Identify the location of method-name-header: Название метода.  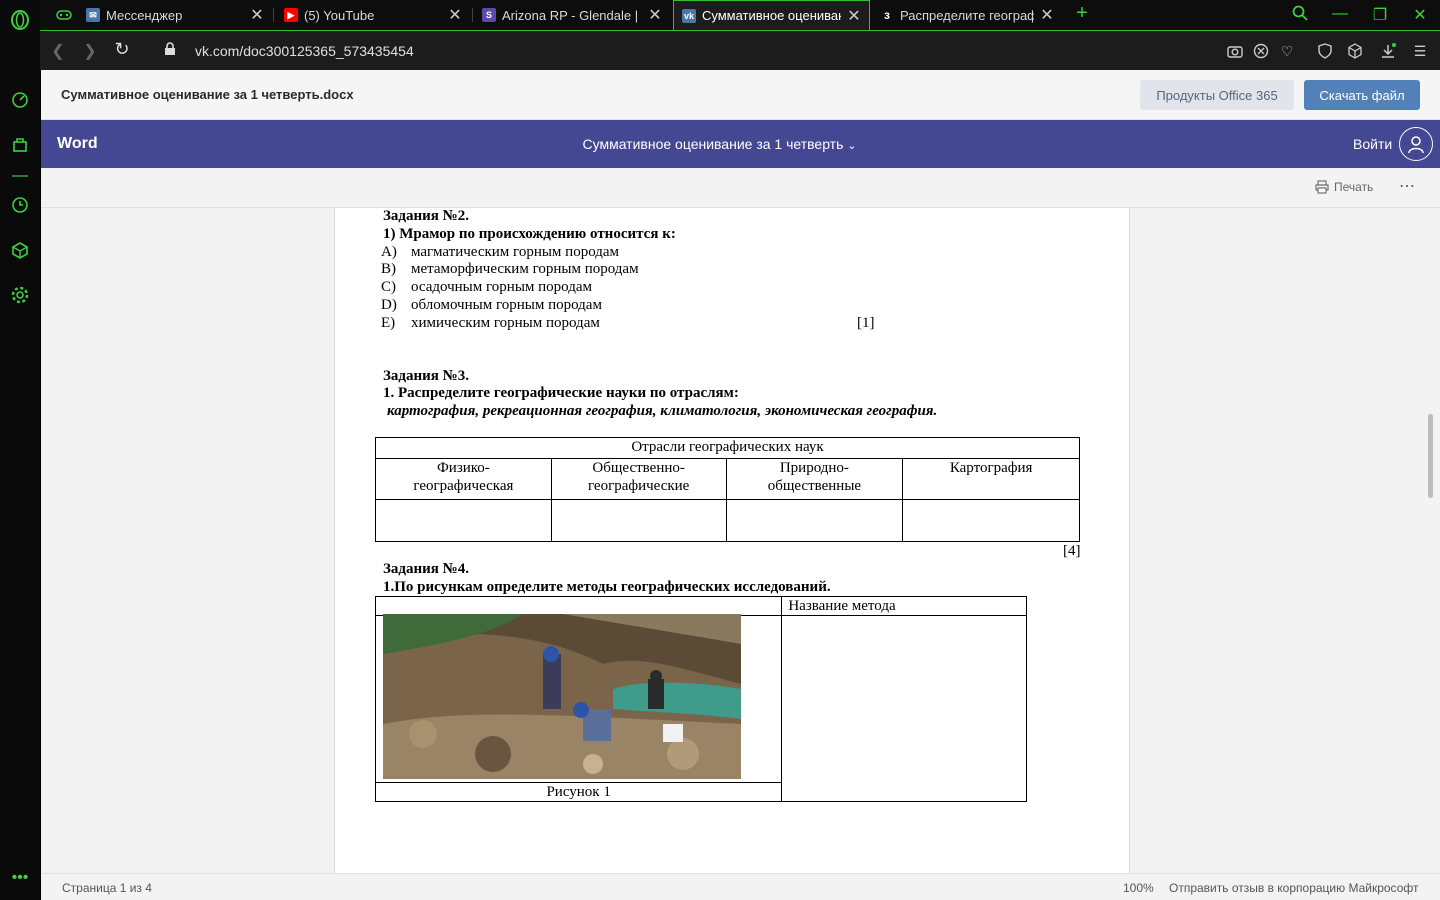
(904, 606).